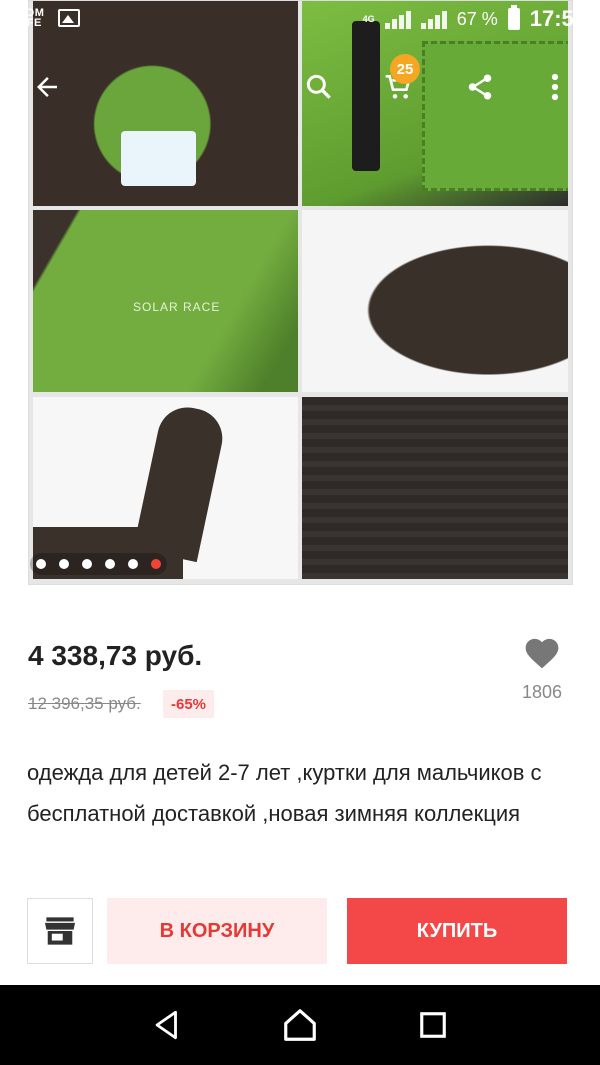 The image size is (600, 1065). I want to click on status-bar: MOM LIFE 4G 67 % 17:58, so click(300, 20).